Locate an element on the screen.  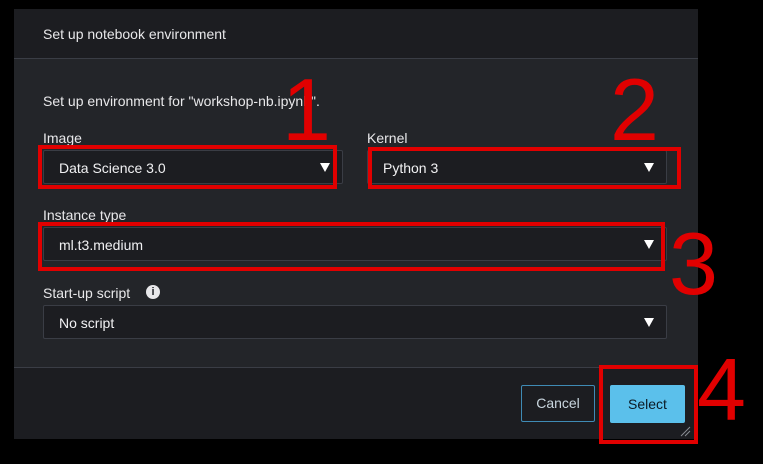
annotation-number-2: 2 is located at coordinates (634, 109).